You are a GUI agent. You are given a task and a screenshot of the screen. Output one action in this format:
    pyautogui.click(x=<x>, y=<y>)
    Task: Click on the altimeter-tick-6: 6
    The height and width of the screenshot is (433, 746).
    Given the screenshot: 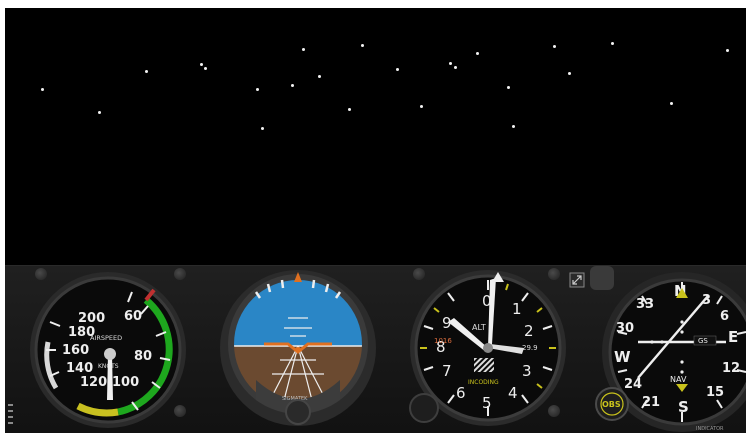 What is the action you would take?
    pyautogui.click(x=461, y=393)
    